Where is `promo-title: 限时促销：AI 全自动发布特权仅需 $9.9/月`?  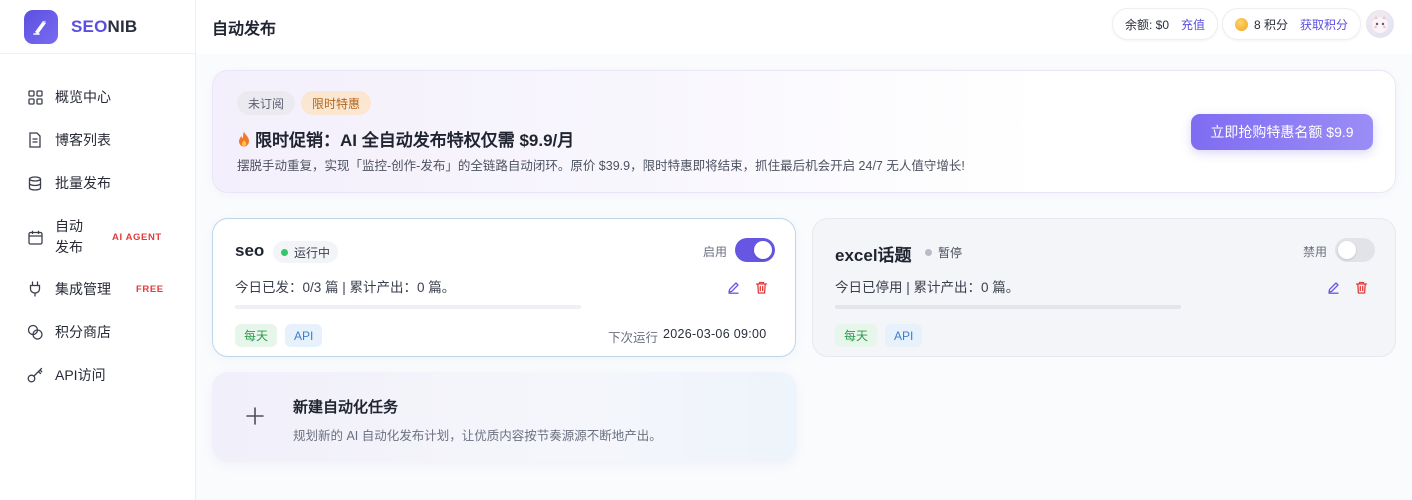
promo-title: 限时促销：AI 全自动发布特权仅需 $9.9/月 is located at coordinates (405, 138).